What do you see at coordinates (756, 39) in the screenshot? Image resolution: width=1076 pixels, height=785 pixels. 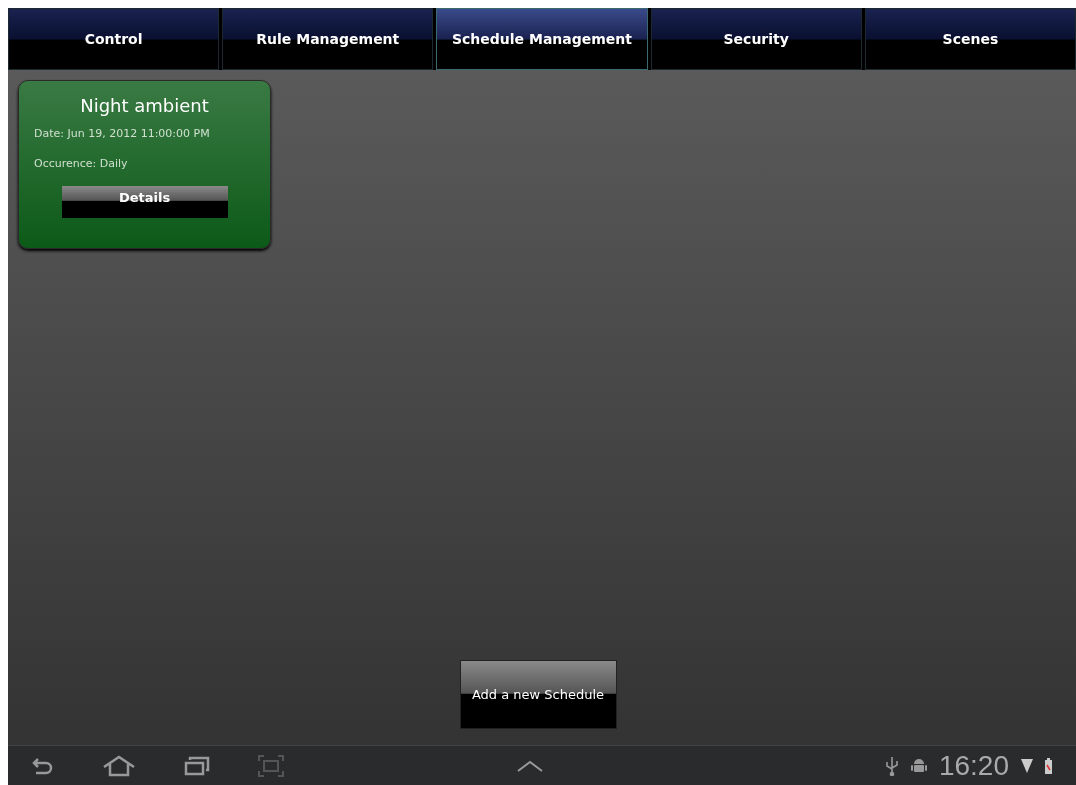 I see `nav-tab: Security` at bounding box center [756, 39].